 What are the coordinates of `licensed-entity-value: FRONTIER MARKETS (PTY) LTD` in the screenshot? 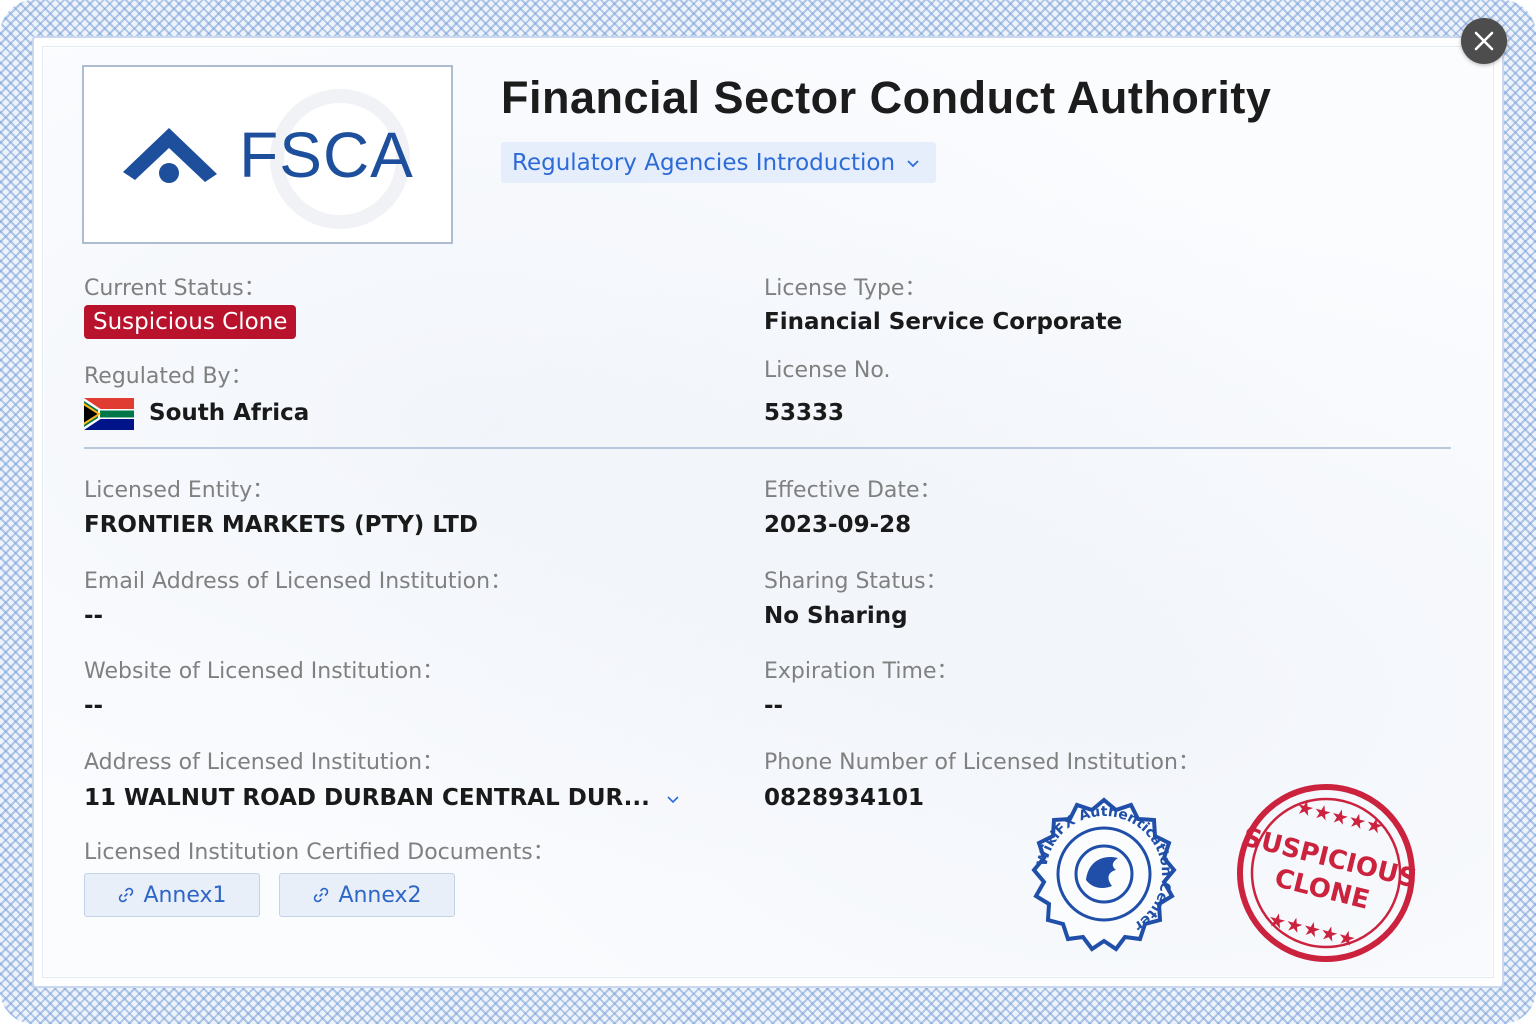 It's located at (281, 525).